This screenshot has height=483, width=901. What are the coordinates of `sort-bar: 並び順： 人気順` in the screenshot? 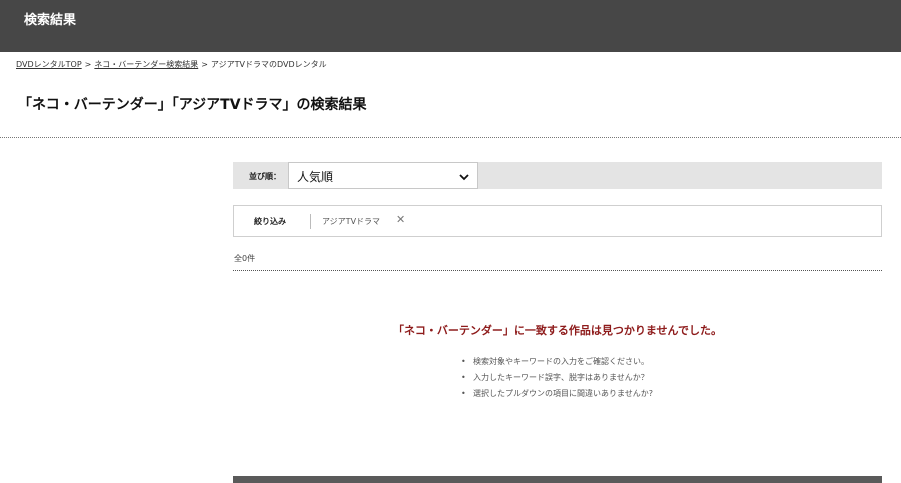 It's located at (557, 175).